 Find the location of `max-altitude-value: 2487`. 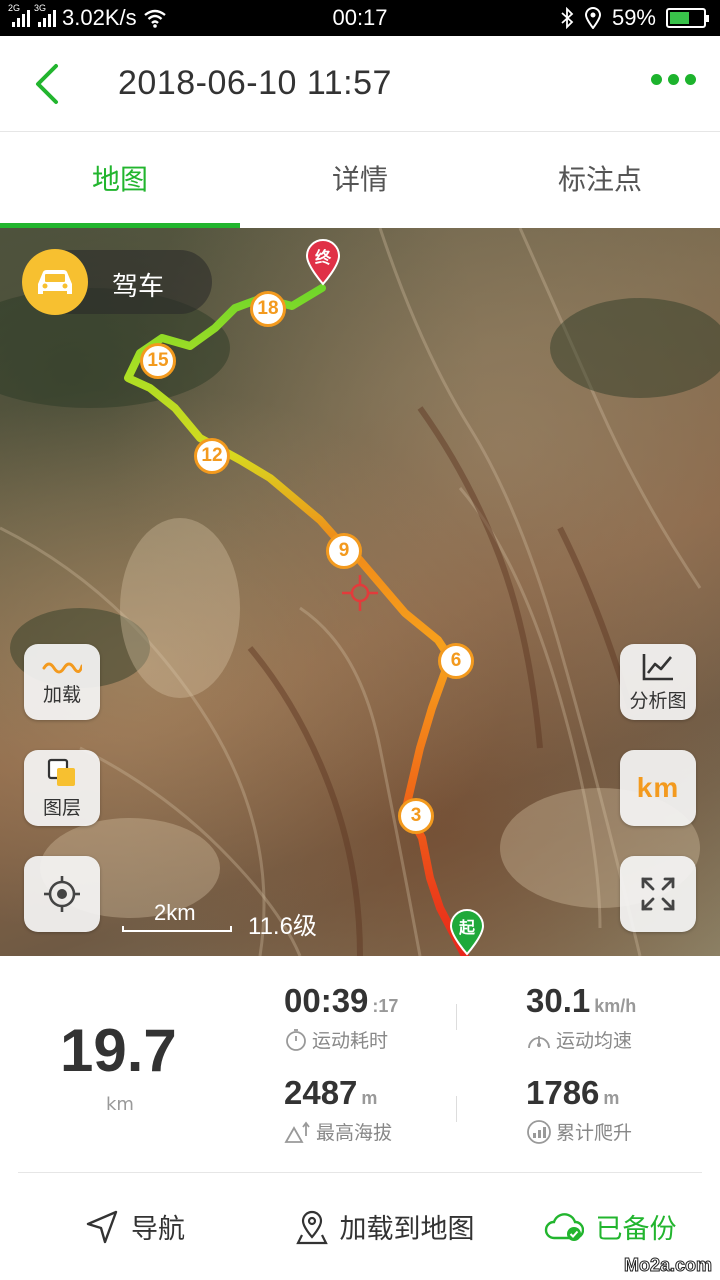

max-altitude-value: 2487 is located at coordinates (321, 1092).